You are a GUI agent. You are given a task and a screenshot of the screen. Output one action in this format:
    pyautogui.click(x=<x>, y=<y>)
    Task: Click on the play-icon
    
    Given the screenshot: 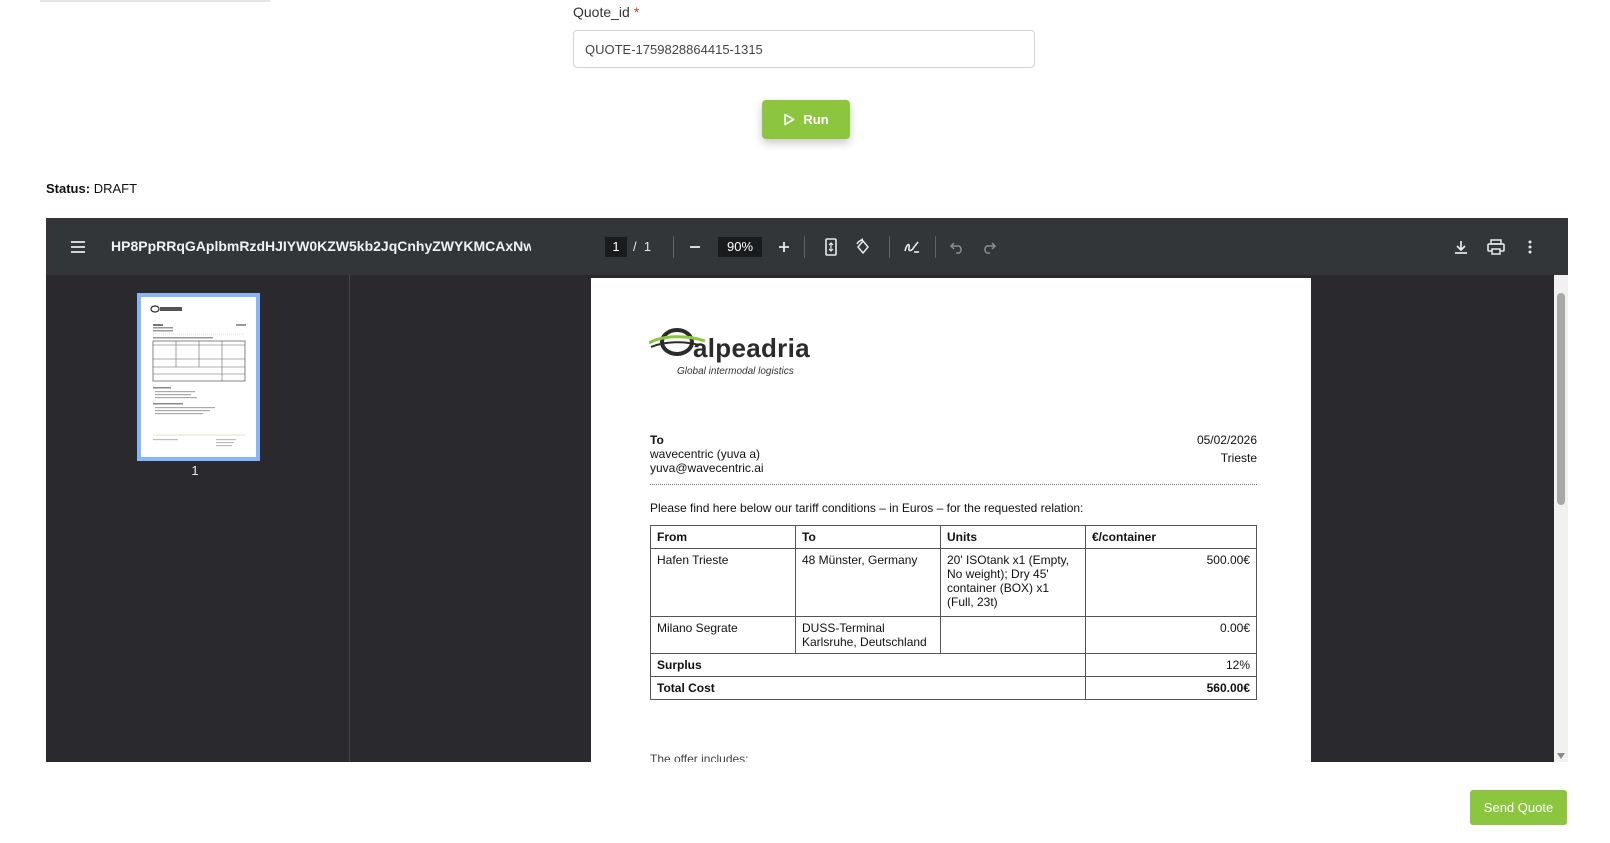 What is the action you would take?
    pyautogui.click(x=789, y=119)
    